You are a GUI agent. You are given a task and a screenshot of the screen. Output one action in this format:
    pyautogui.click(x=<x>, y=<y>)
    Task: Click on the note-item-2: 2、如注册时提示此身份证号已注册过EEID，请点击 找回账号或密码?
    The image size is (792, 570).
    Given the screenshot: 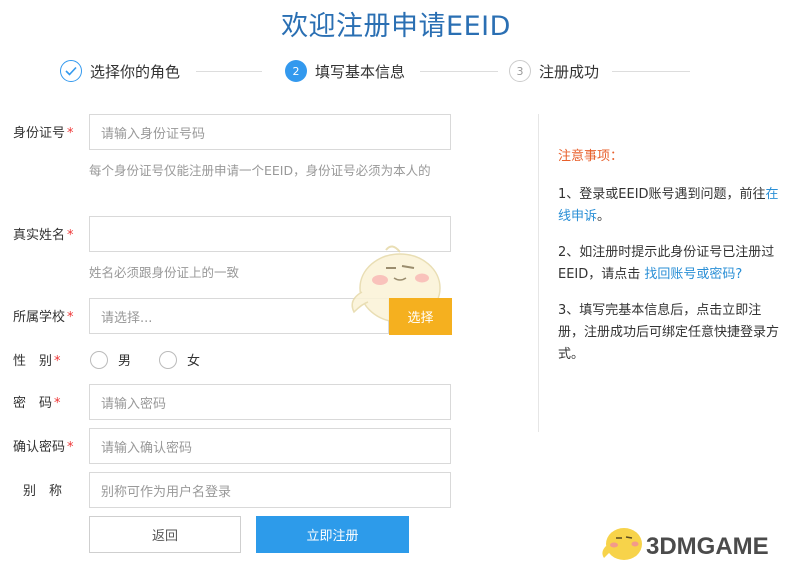 What is the action you would take?
    pyautogui.click(x=671, y=264)
    